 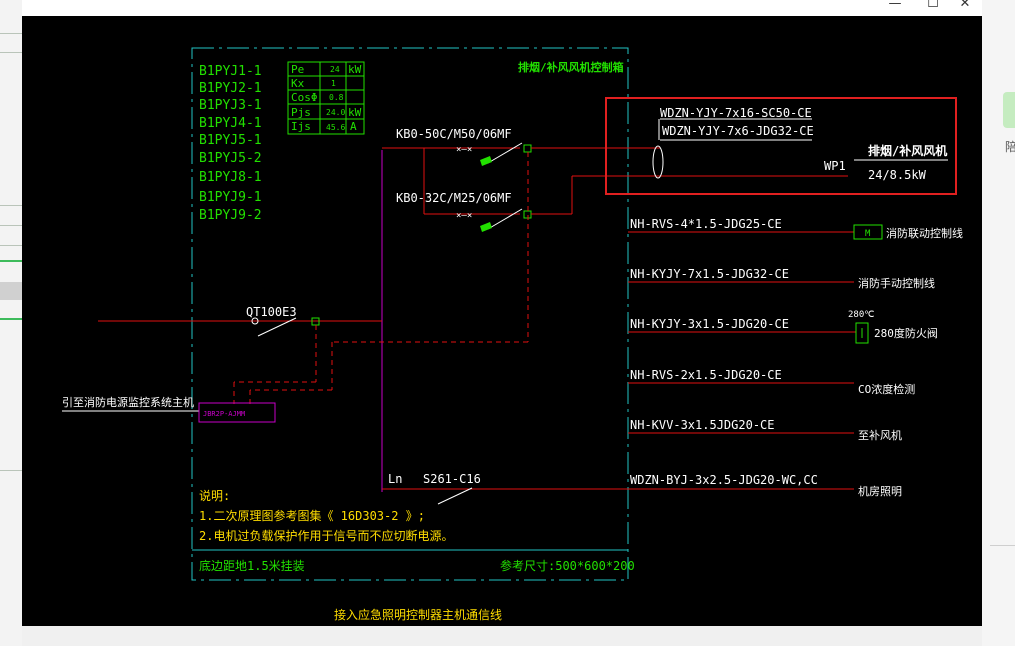 What do you see at coordinates (933, 7) in the screenshot?
I see `maximize-button: ☐` at bounding box center [933, 7].